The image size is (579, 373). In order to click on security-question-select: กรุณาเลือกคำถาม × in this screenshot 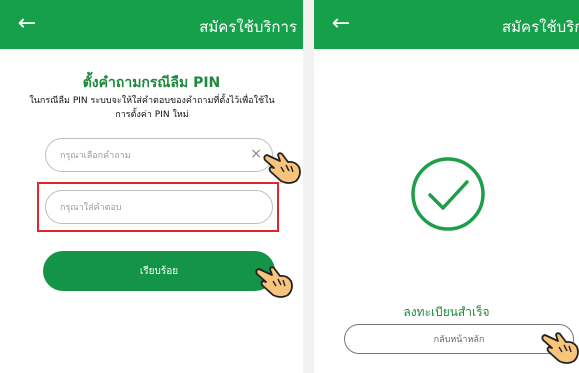, I will do `click(159, 155)`.